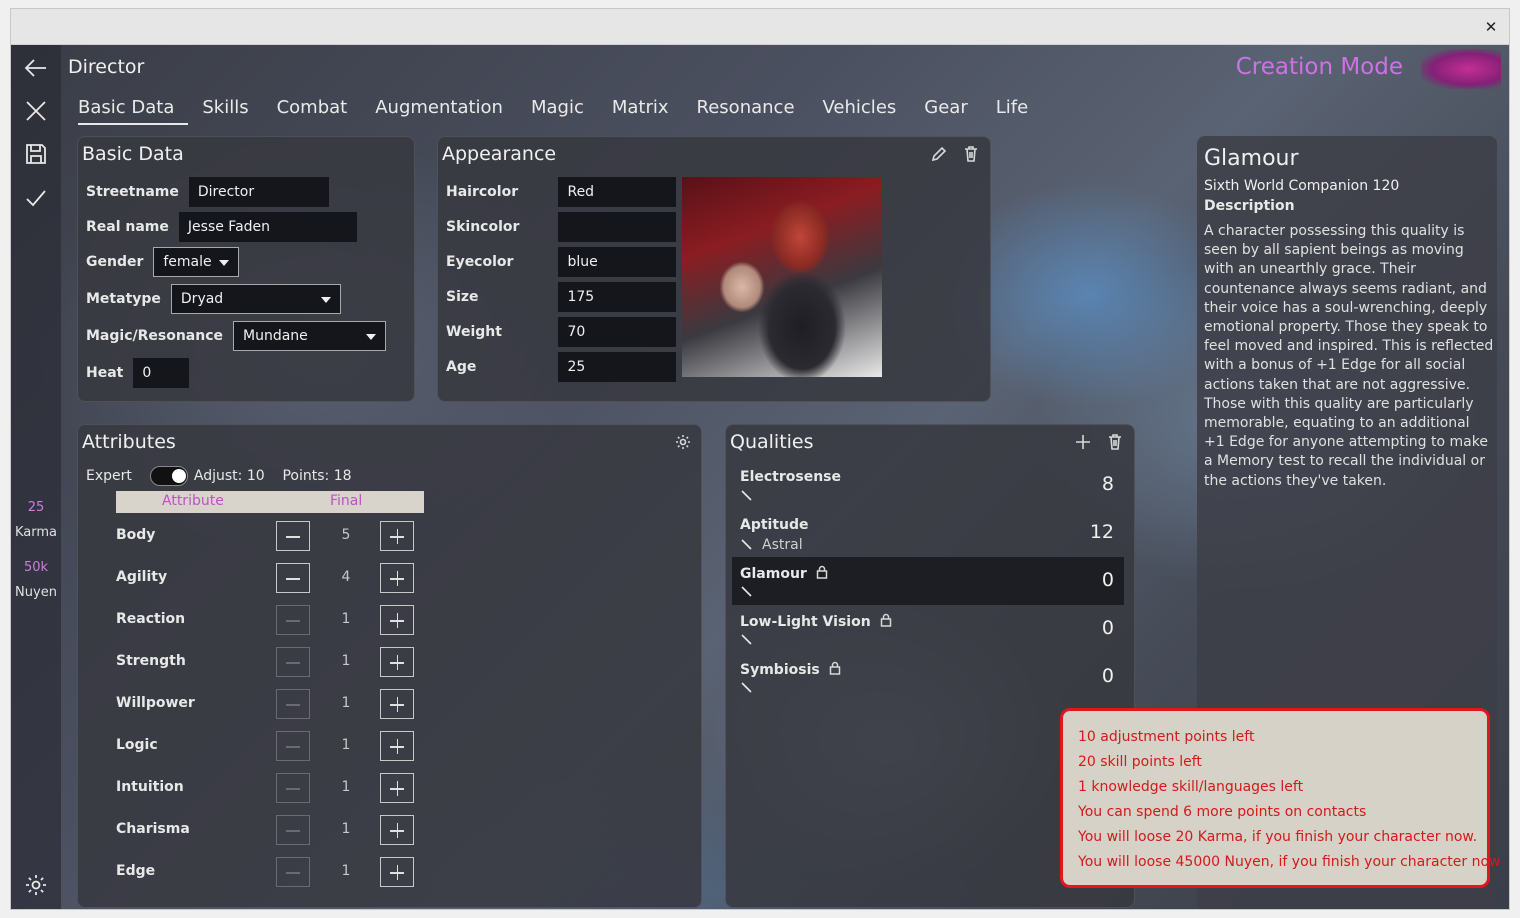 The image size is (1520, 918). I want to click on size-row: Size 175, so click(561, 297).